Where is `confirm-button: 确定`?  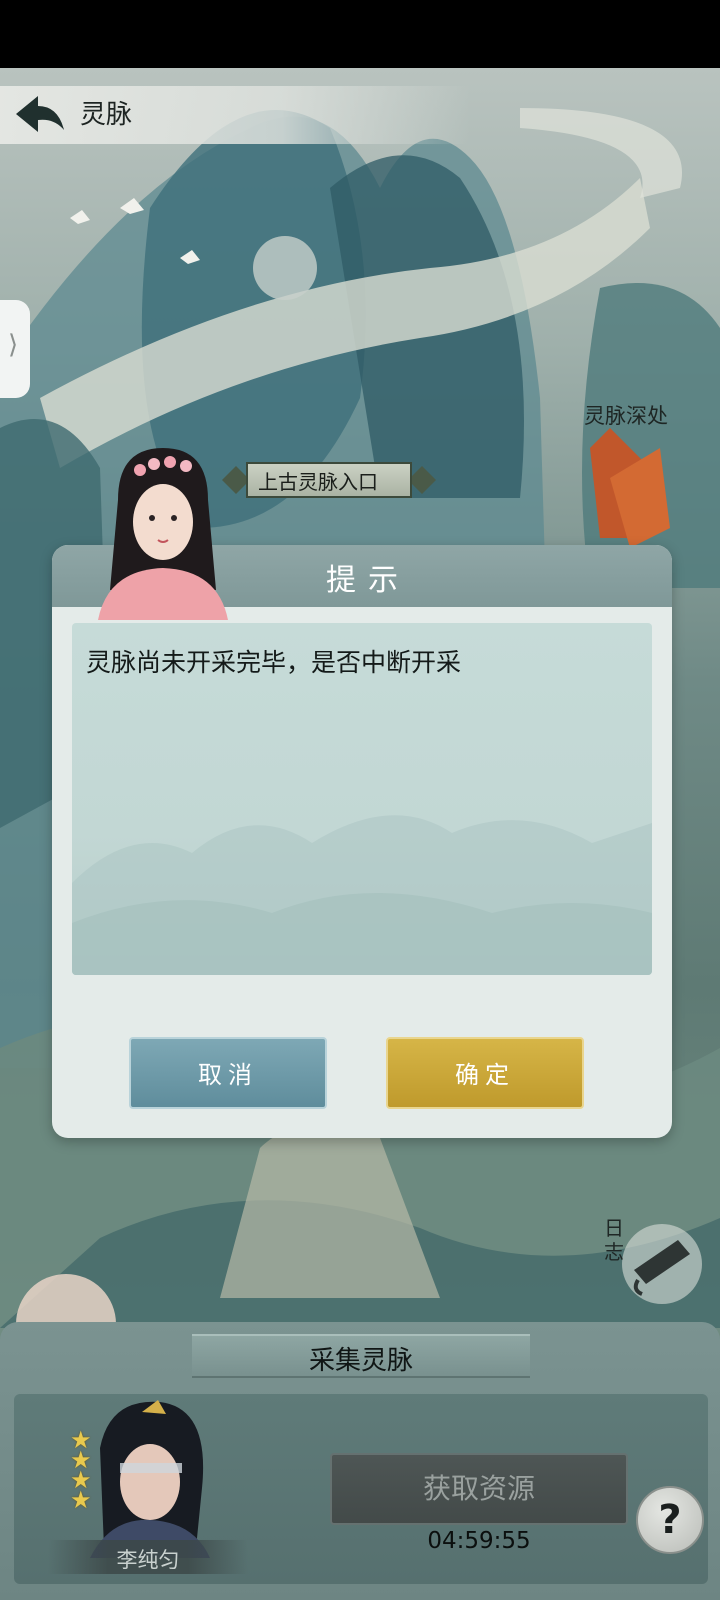
confirm-button: 确定 is located at coordinates (485, 1073).